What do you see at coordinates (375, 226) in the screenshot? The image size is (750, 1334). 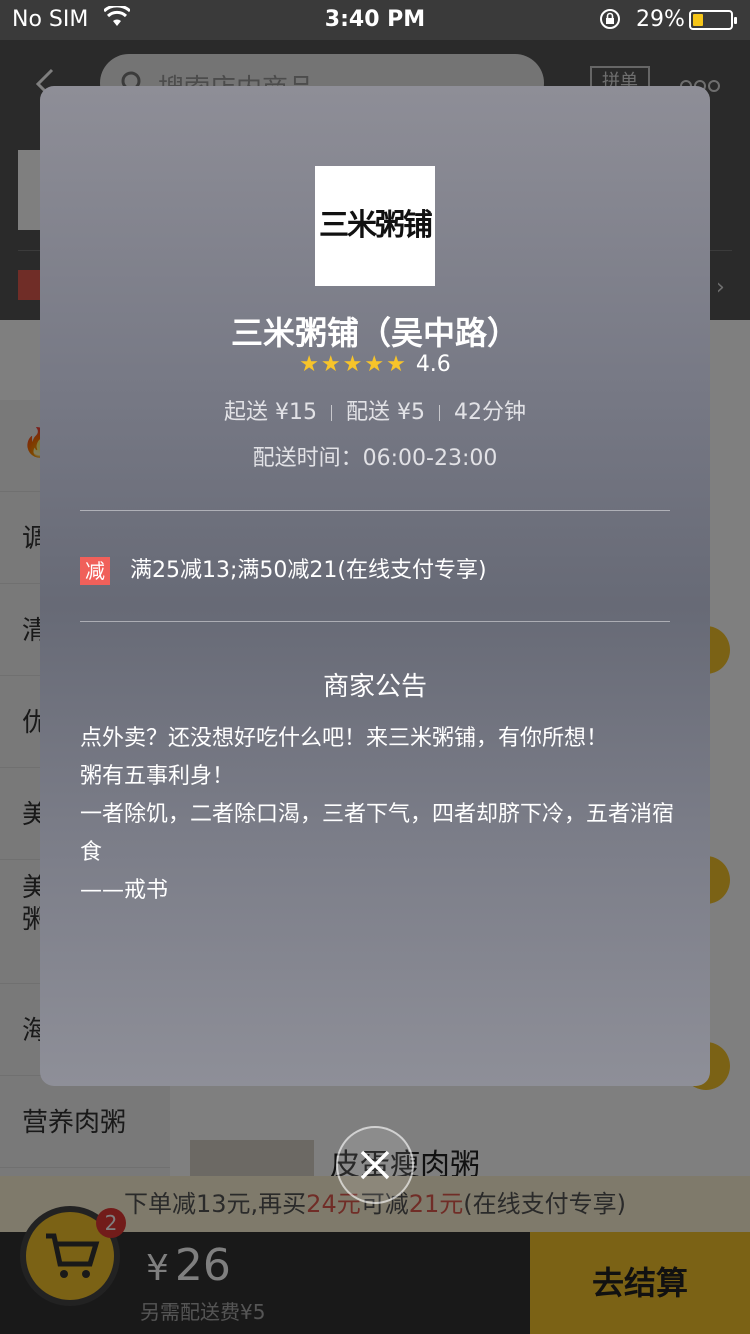 I see `store-logo: 三米粥铺` at bounding box center [375, 226].